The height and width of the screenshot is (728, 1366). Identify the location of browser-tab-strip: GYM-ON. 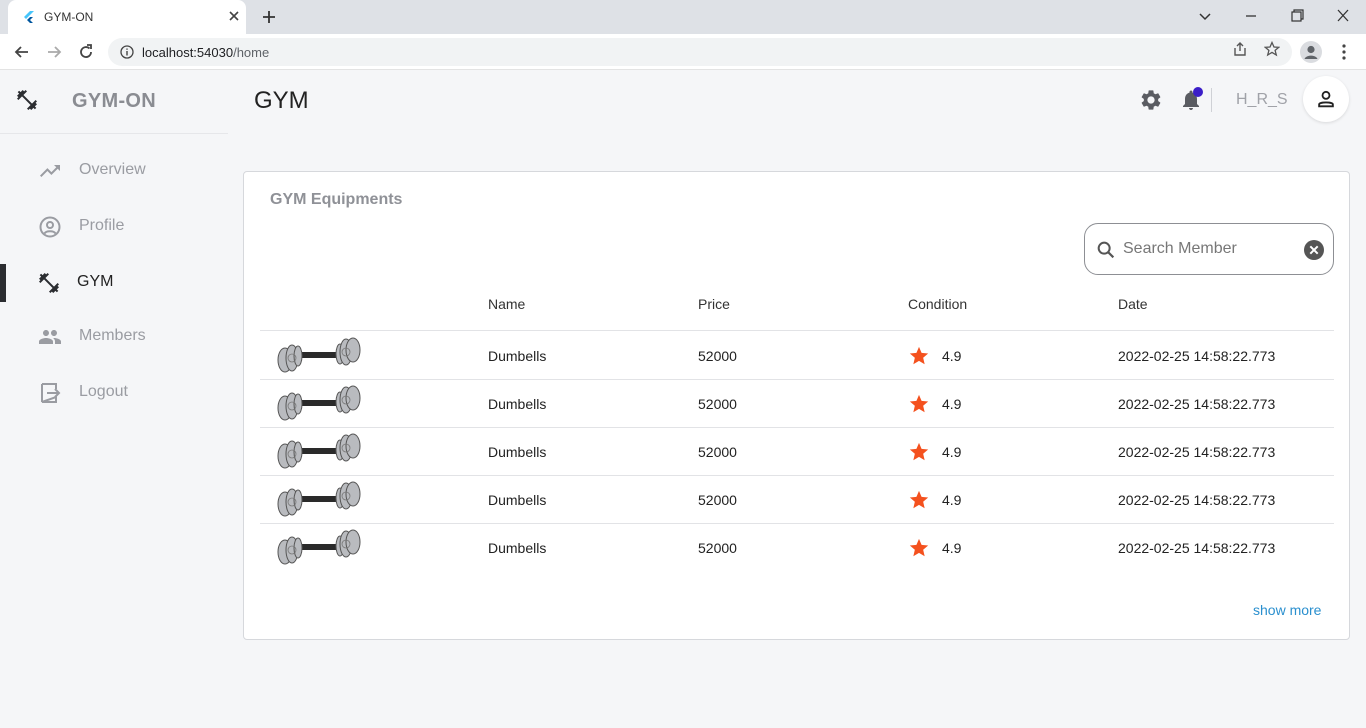
(683, 17).